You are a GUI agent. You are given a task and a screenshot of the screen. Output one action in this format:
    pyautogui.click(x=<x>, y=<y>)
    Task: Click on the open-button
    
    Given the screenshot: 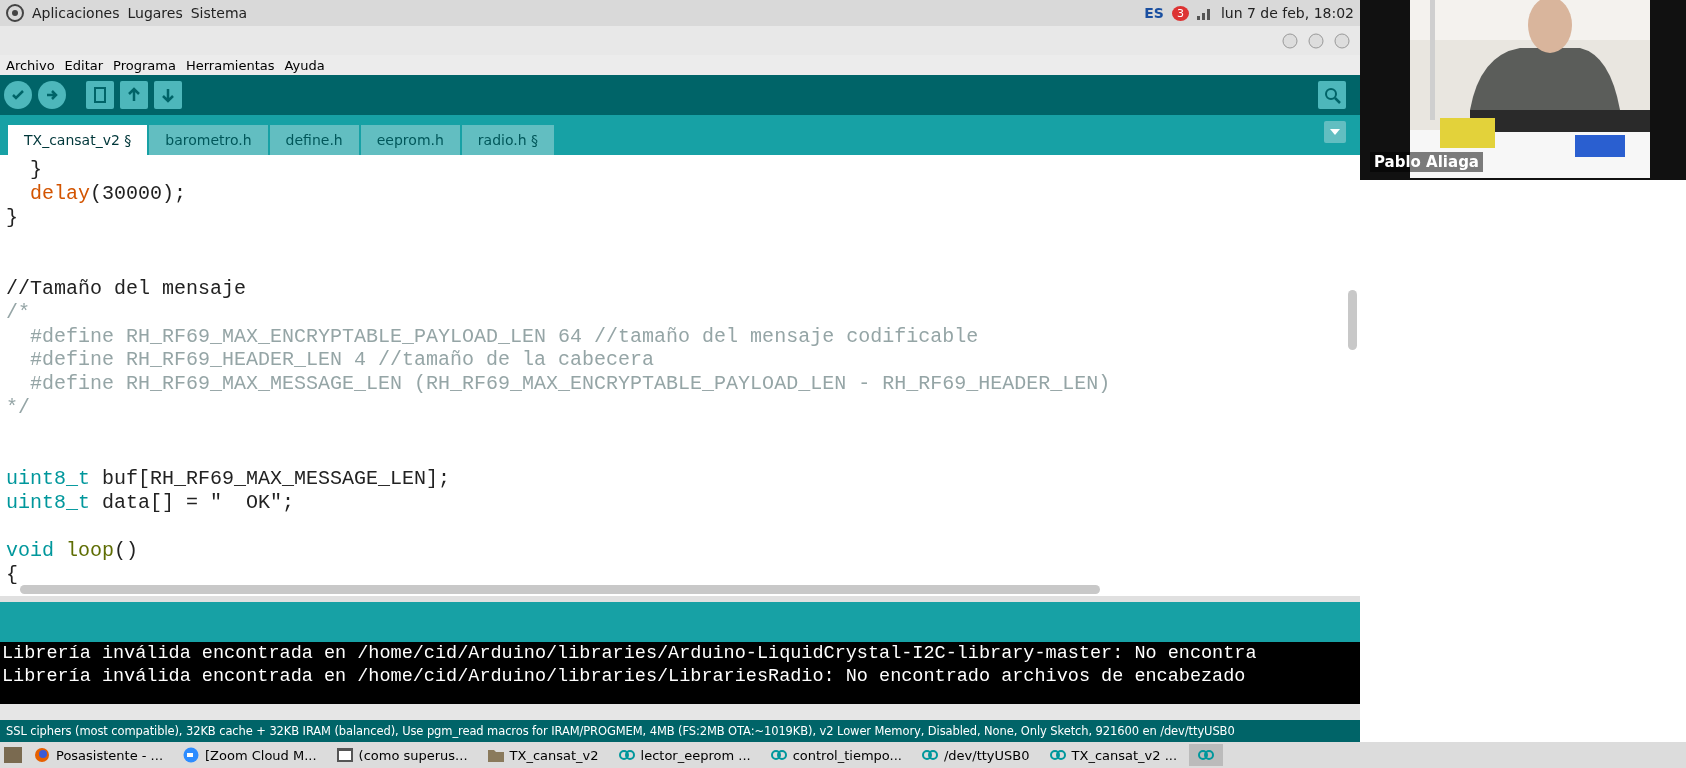 What is the action you would take?
    pyautogui.click(x=134, y=95)
    